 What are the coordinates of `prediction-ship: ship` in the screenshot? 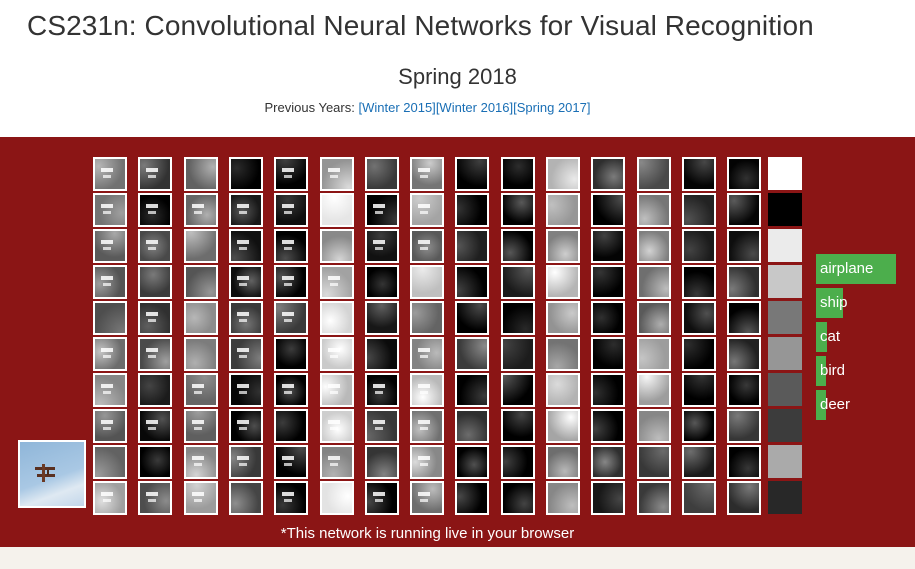 It's located at (832, 303).